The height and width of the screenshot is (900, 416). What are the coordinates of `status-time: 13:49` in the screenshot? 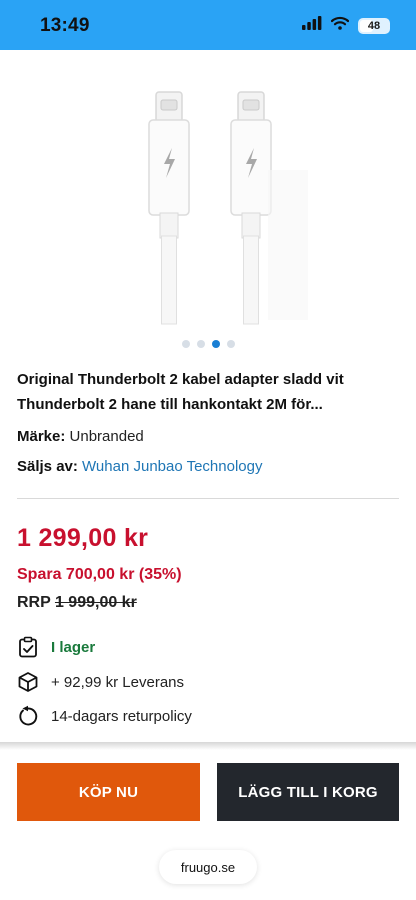 It's located at (65, 25).